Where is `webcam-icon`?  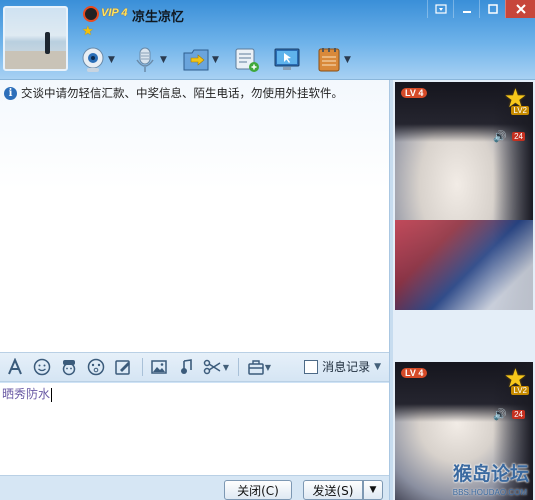
webcam-icon is located at coordinates (93, 59).